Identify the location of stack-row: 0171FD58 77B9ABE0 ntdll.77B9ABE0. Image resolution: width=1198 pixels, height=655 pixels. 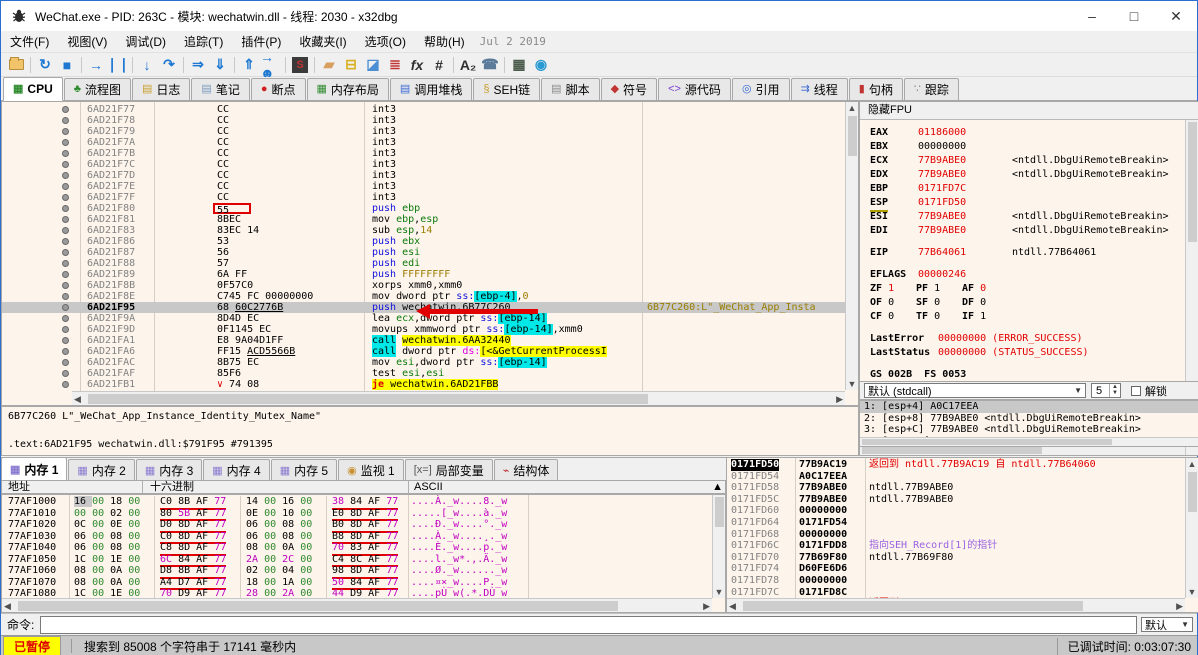
(955, 488).